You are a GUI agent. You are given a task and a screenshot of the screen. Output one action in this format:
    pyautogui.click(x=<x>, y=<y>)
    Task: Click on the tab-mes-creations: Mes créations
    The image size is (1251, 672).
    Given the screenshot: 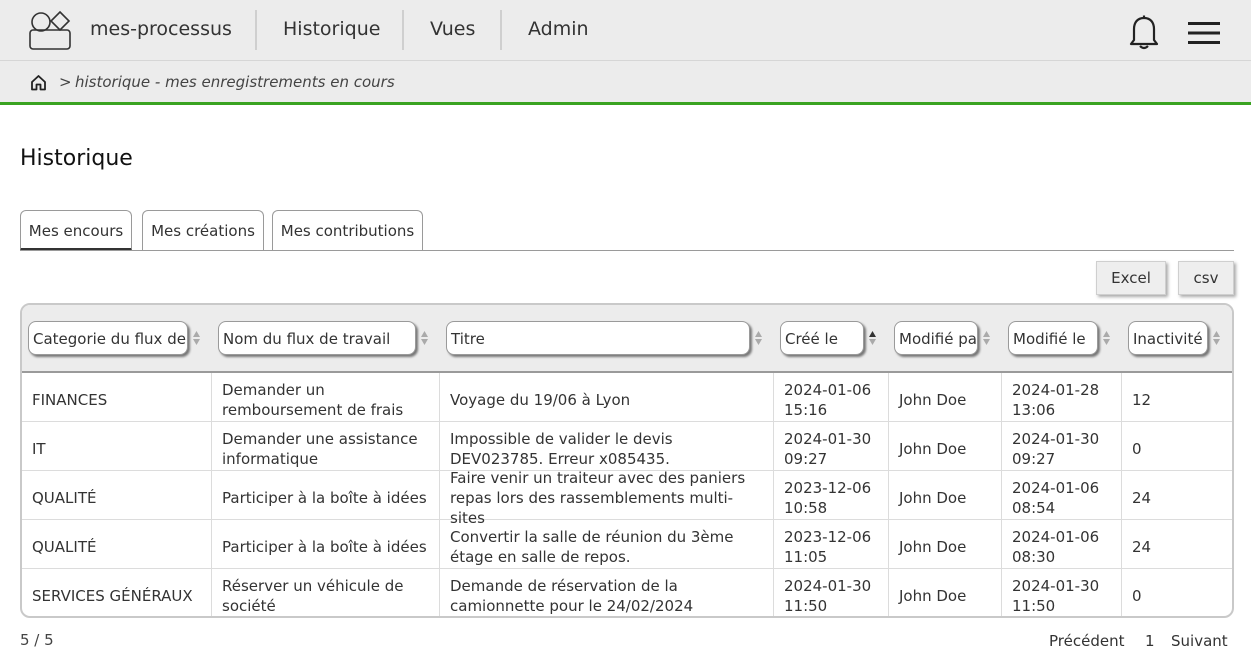 What is the action you would take?
    pyautogui.click(x=203, y=230)
    